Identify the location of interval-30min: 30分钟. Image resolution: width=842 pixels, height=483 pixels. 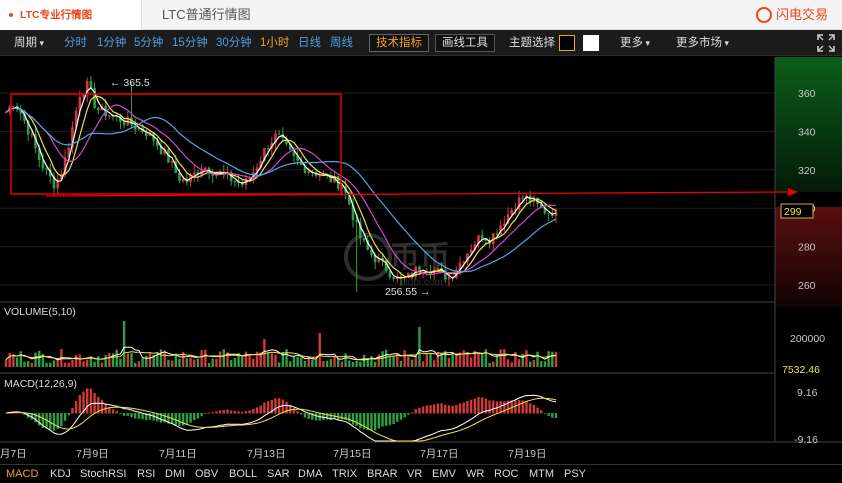
(234, 43).